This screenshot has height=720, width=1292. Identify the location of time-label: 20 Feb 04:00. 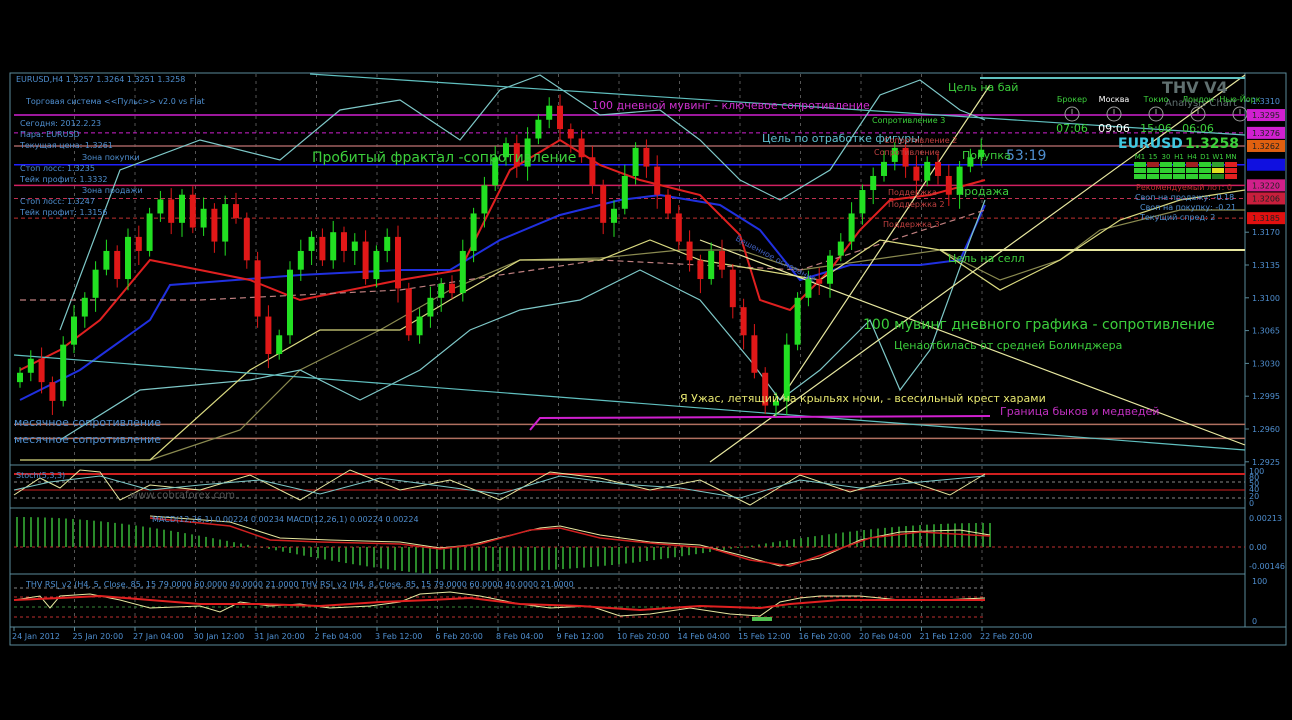
(885, 636).